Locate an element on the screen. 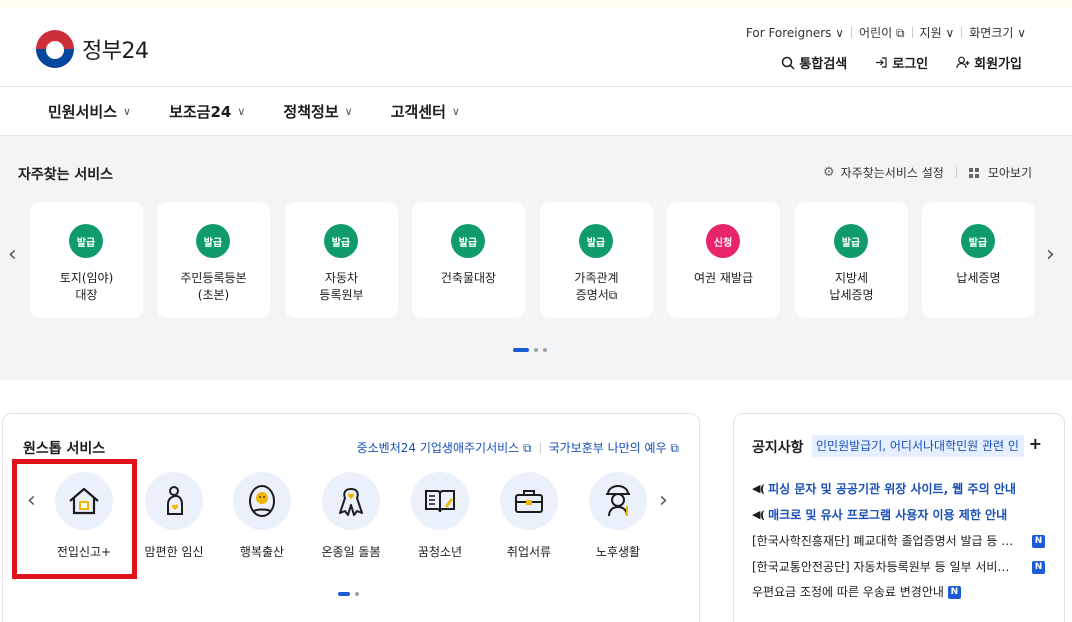 Image resolution: width=1072 pixels, height=622 pixels. notice-item: [한국교통안전공단] 자동차등록원부 등 일부 서비… N is located at coordinates (902, 567).